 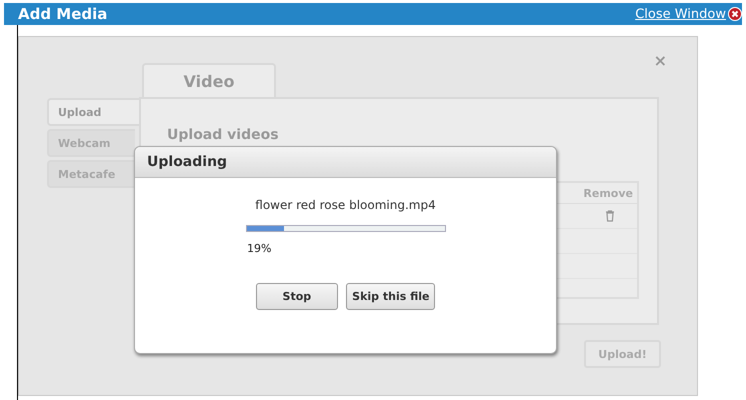 What do you see at coordinates (187, 162) in the screenshot?
I see `dialog-title: Uploading` at bounding box center [187, 162].